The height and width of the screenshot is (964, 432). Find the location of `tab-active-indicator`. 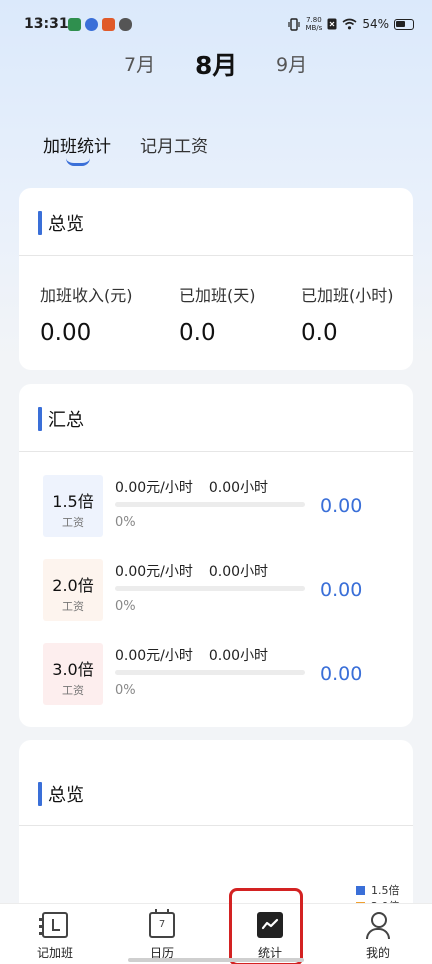

tab-active-indicator is located at coordinates (78, 162).